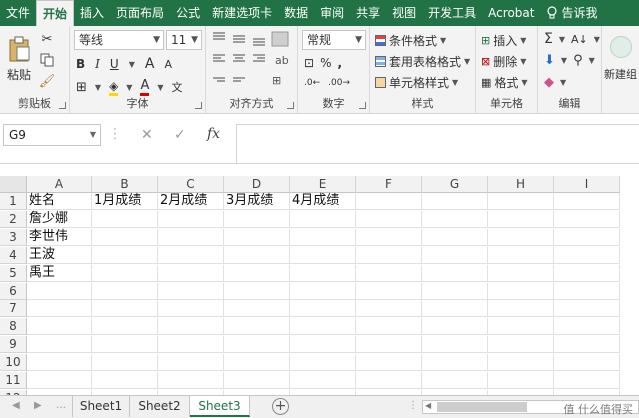  Describe the element at coordinates (521, 273) in the screenshot. I see `cell-h5` at that location.